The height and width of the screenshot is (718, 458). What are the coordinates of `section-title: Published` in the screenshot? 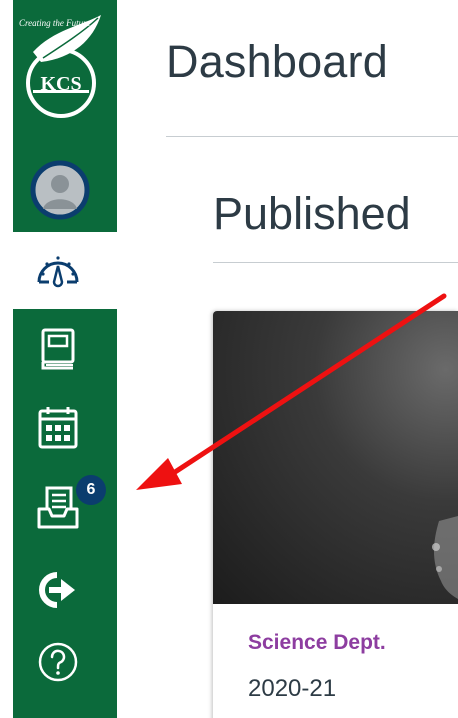 It's located at (312, 213).